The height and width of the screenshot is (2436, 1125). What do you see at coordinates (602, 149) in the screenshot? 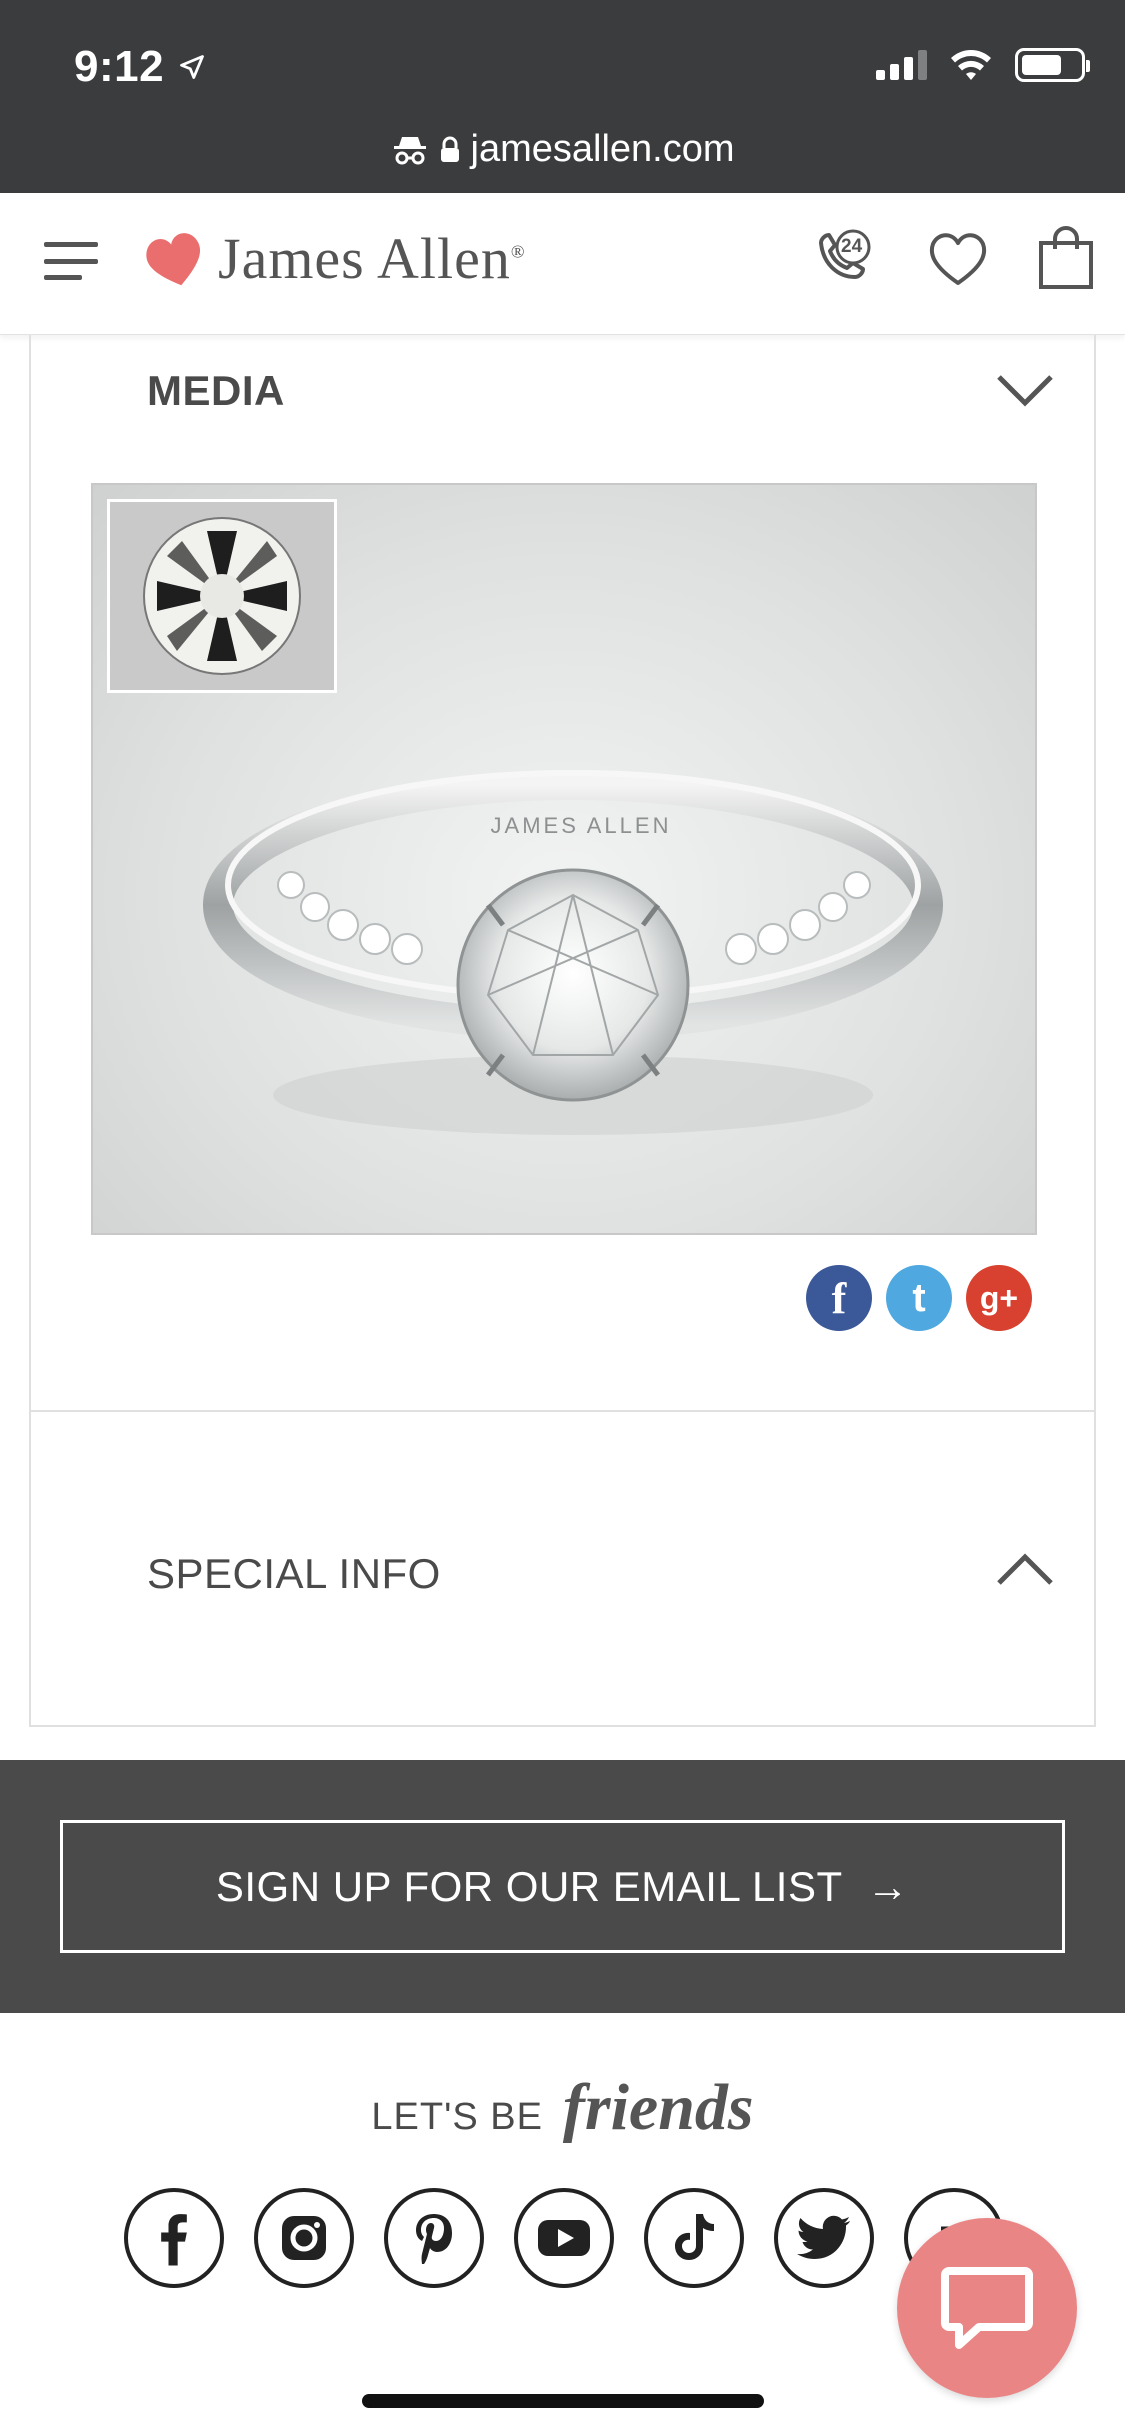
I see `url-text: jamesallen.com` at bounding box center [602, 149].